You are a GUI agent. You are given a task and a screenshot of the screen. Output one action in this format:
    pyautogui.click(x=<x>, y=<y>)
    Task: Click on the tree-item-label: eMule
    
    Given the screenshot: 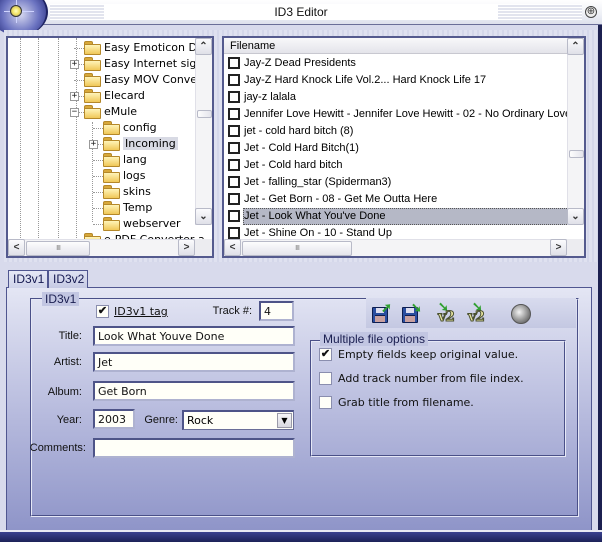 What is the action you would take?
    pyautogui.click(x=121, y=111)
    